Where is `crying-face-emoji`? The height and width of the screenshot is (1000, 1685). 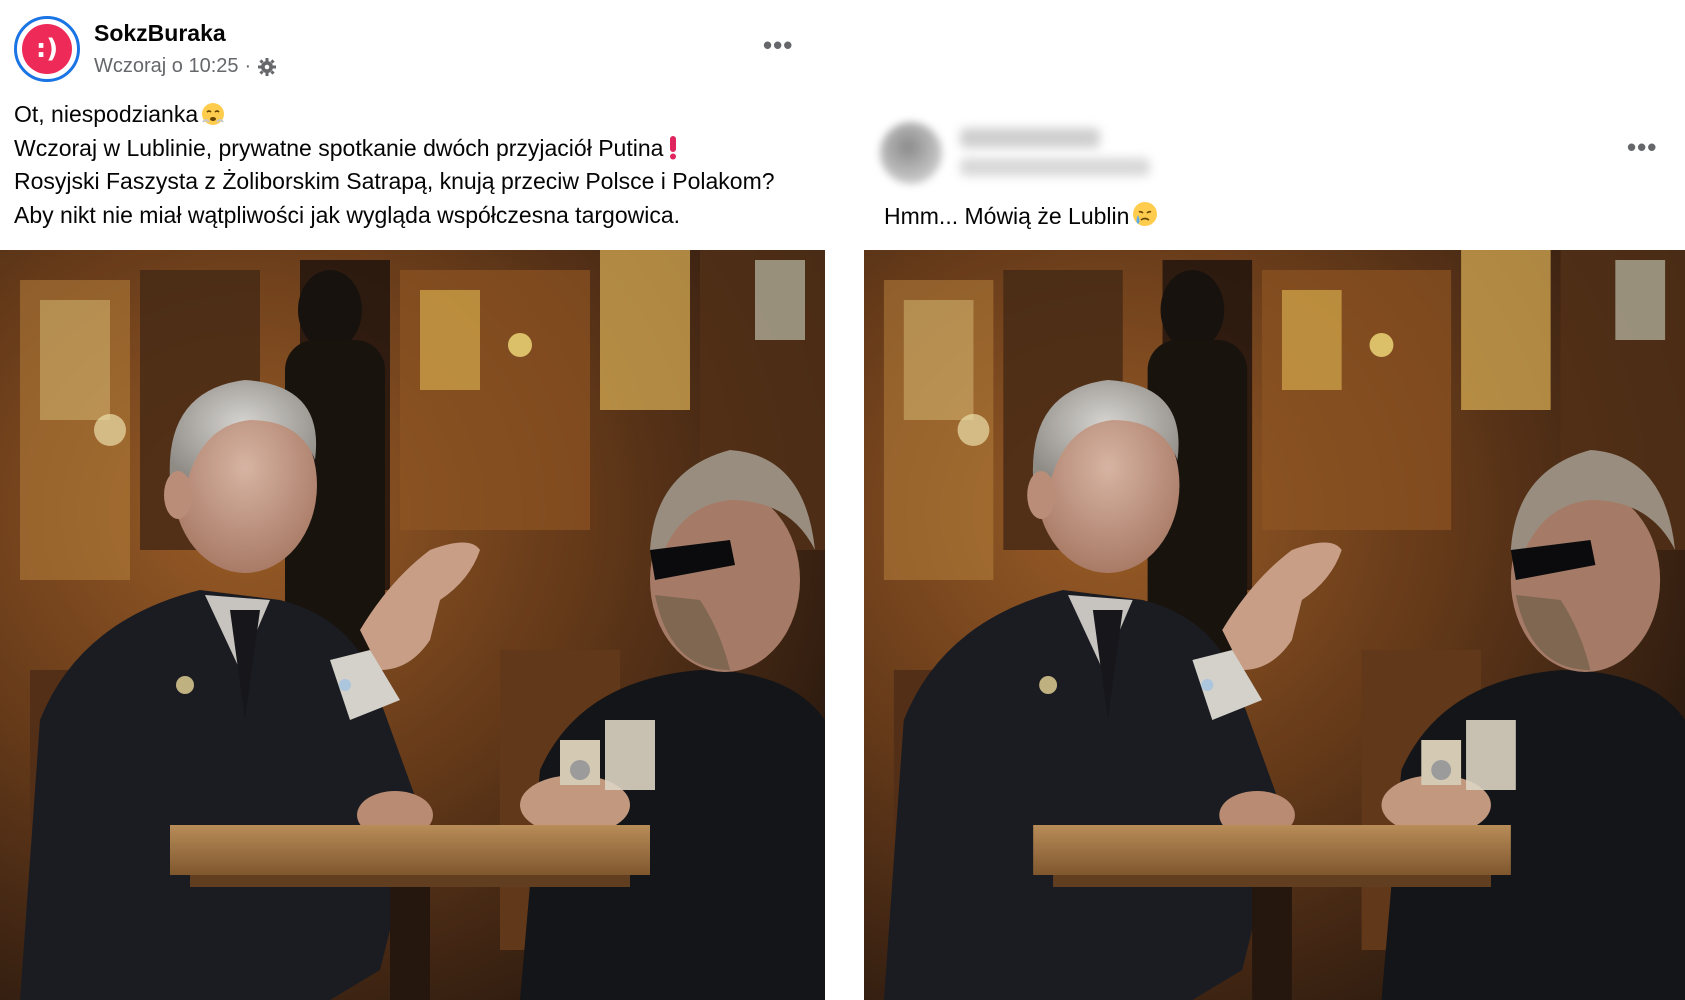 crying-face-emoji is located at coordinates (1145, 217).